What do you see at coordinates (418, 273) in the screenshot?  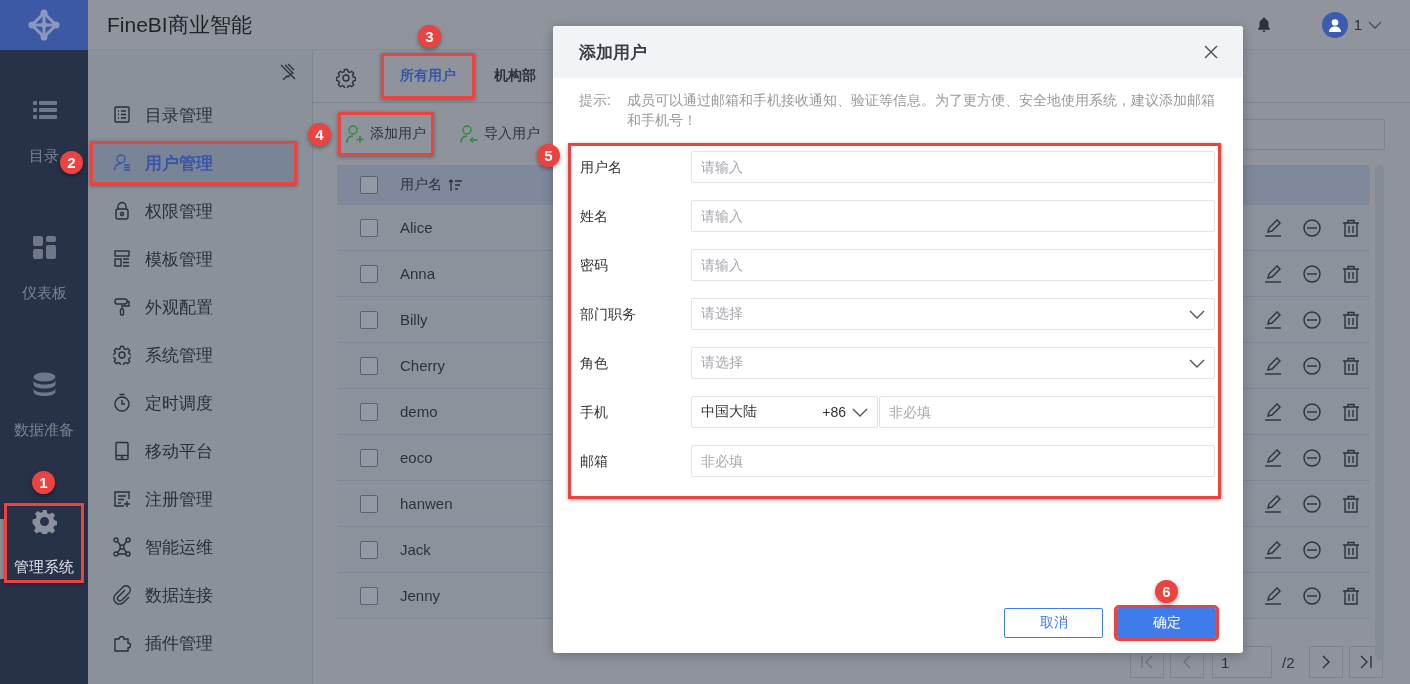 I see `table-cell: Anna` at bounding box center [418, 273].